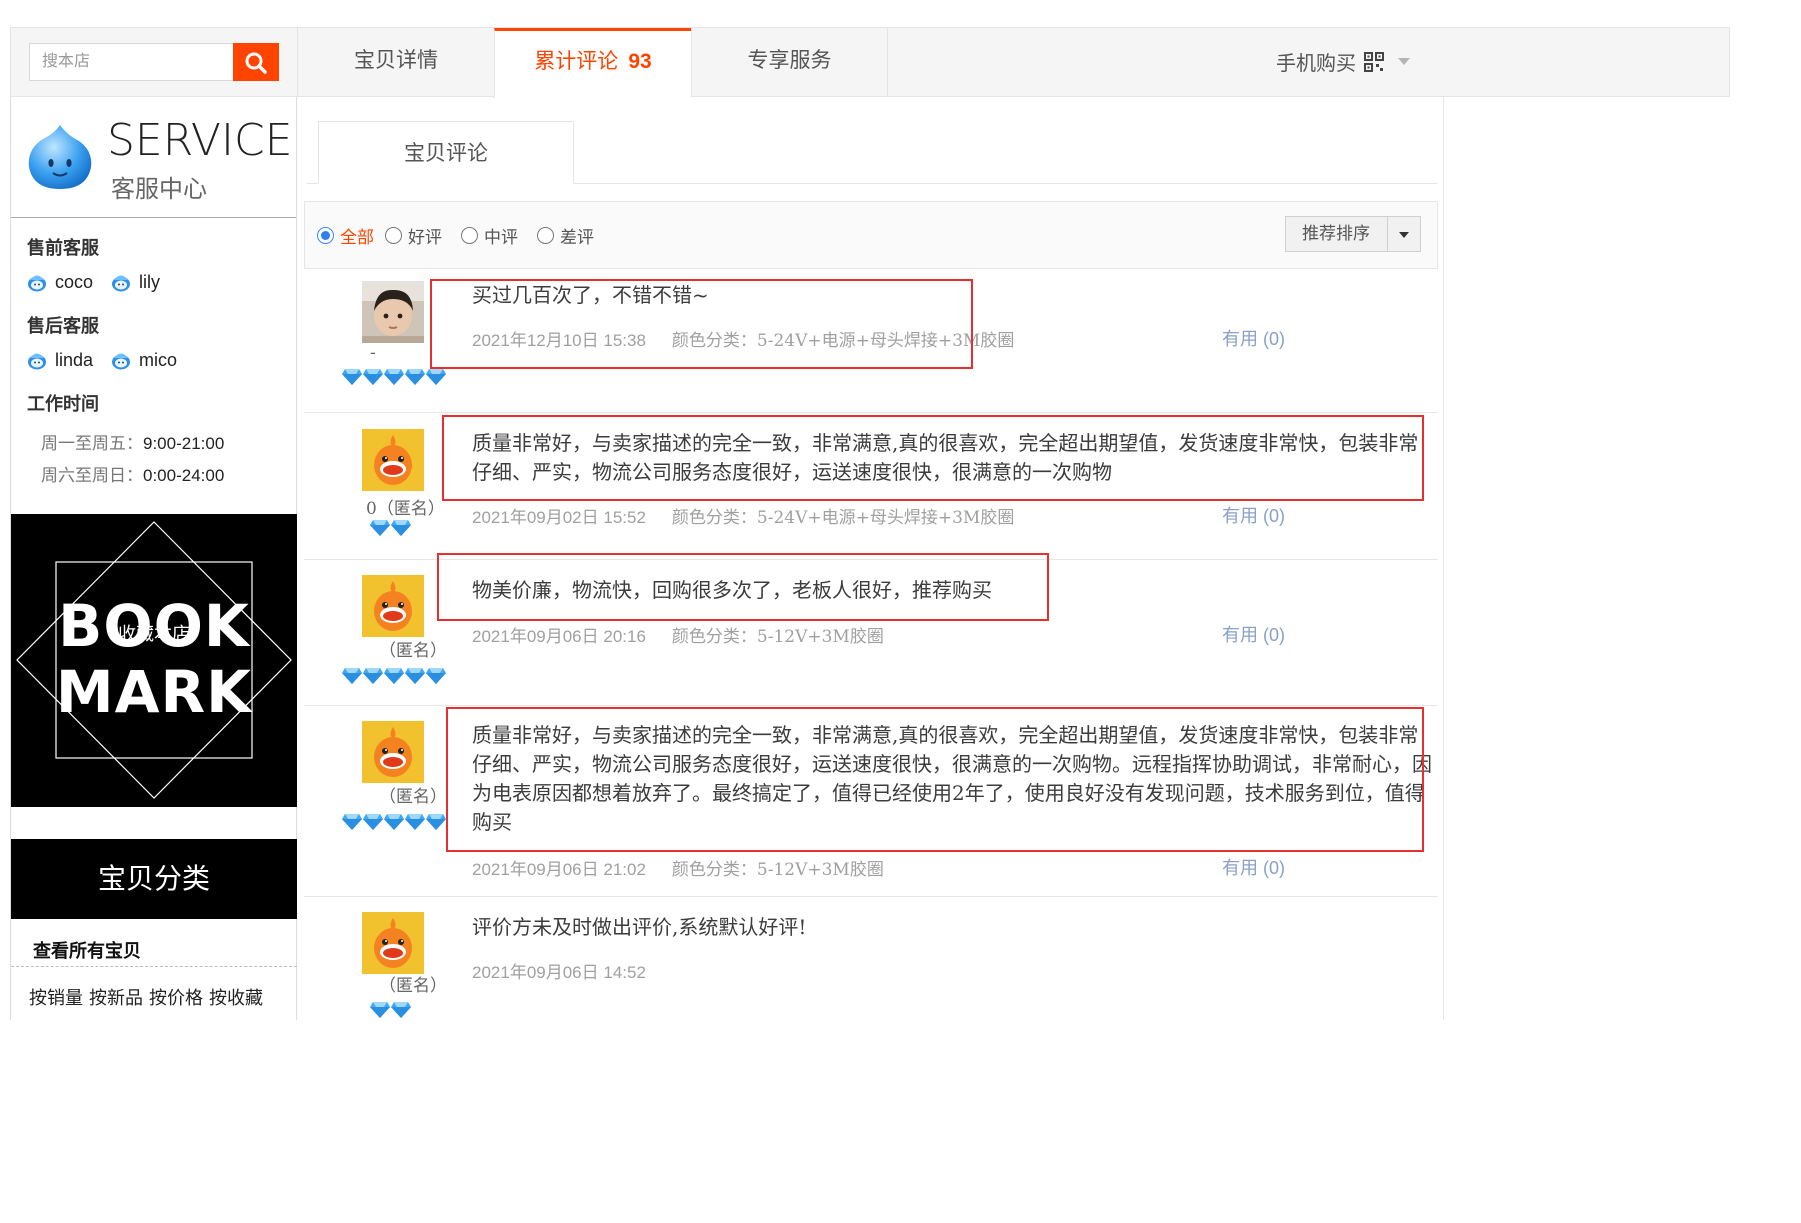 The width and height of the screenshot is (1801, 1223). I want to click on tab-label: 宝贝详情, so click(396, 60).